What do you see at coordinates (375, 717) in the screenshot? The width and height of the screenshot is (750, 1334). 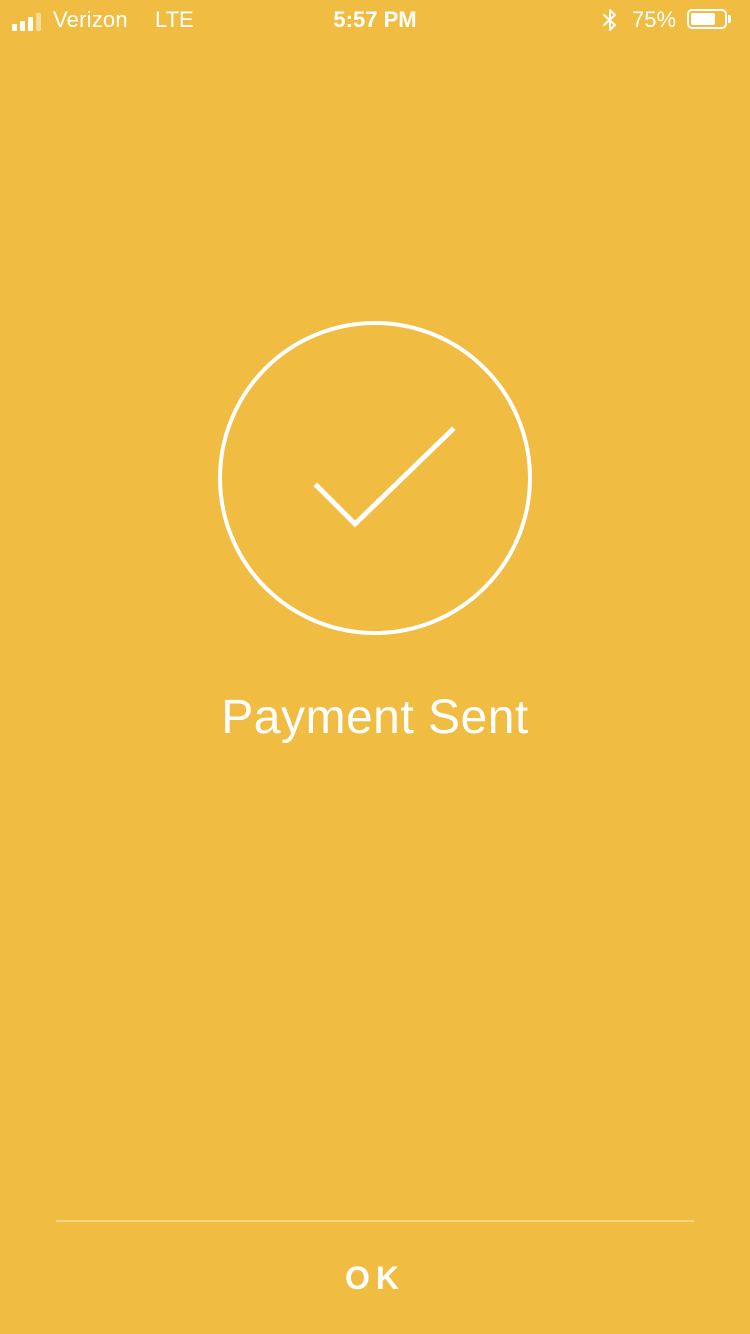 I see `payment-sent-title: Payment Sent` at bounding box center [375, 717].